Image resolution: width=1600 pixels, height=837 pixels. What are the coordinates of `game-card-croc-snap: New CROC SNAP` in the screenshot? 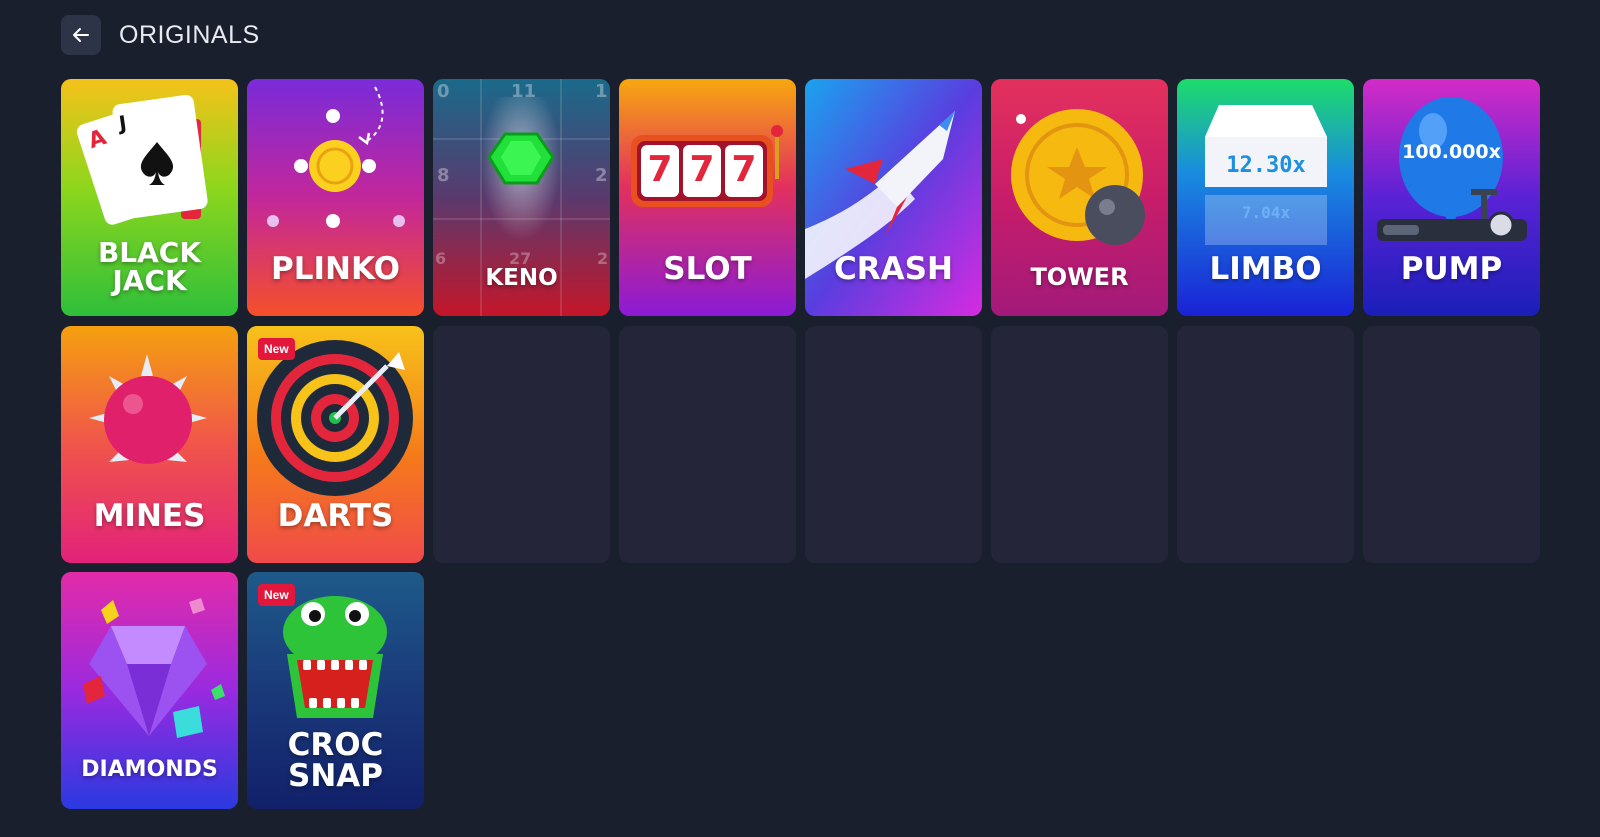 It's located at (335, 690).